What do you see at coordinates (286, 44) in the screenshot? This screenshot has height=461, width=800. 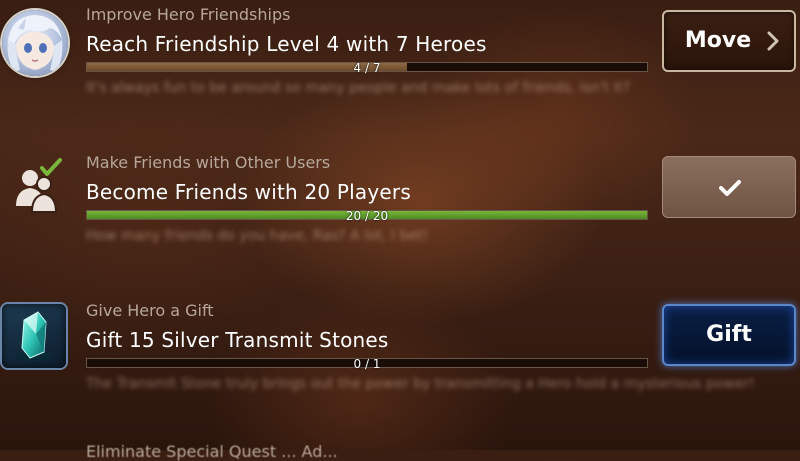 I see `quest-title: Reach Friendship Level 4 with 7 Heroes` at bounding box center [286, 44].